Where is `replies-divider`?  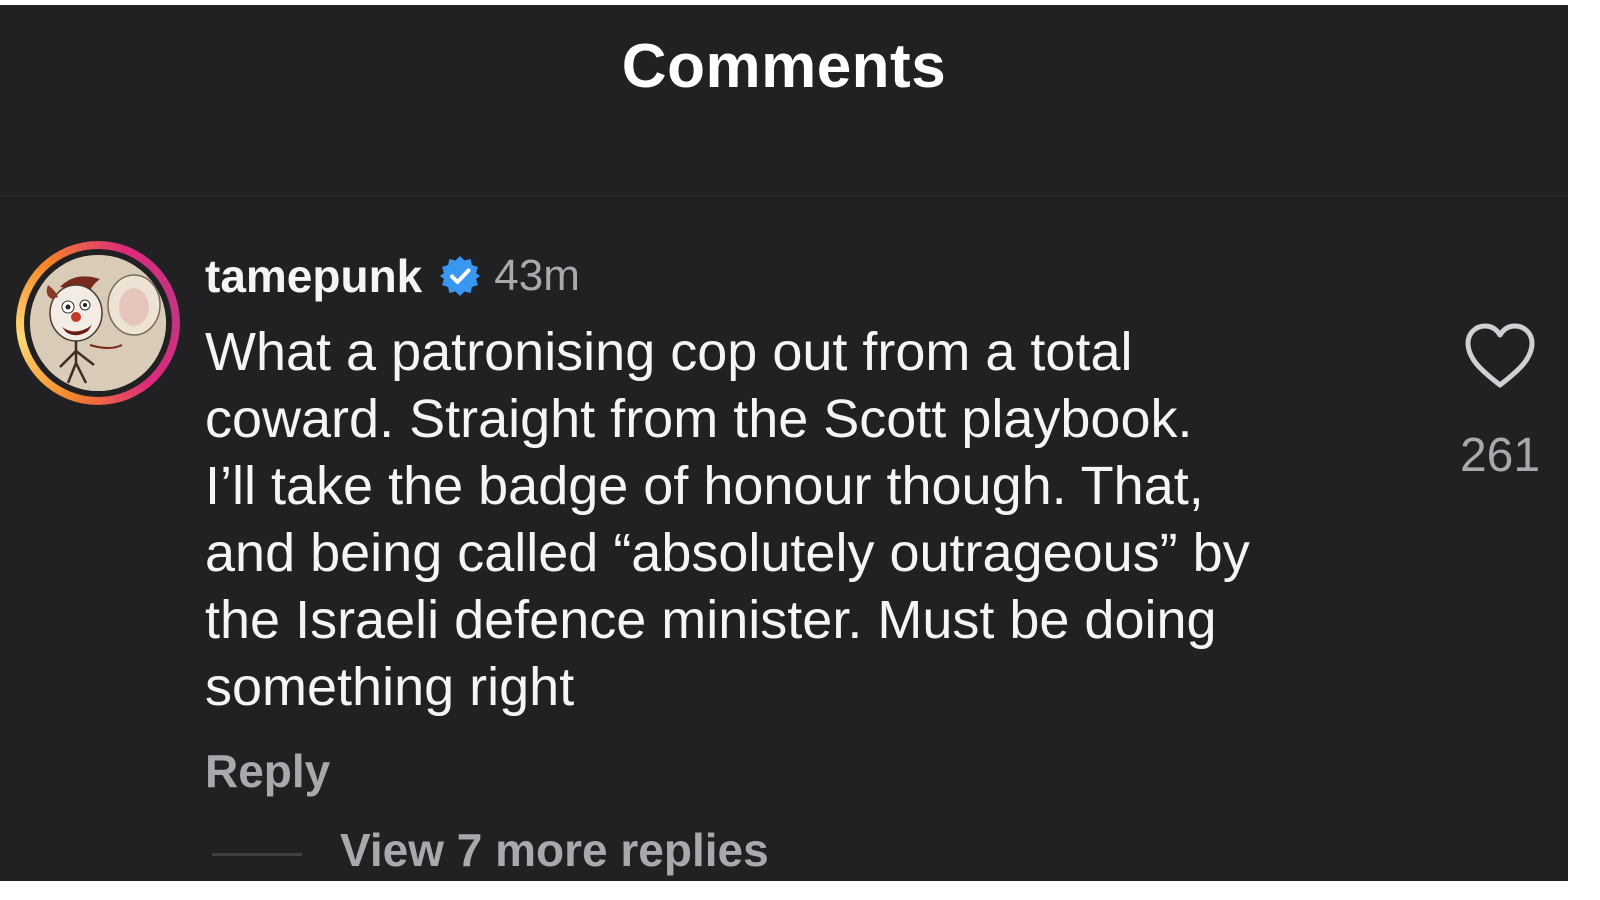 replies-divider is located at coordinates (257, 854).